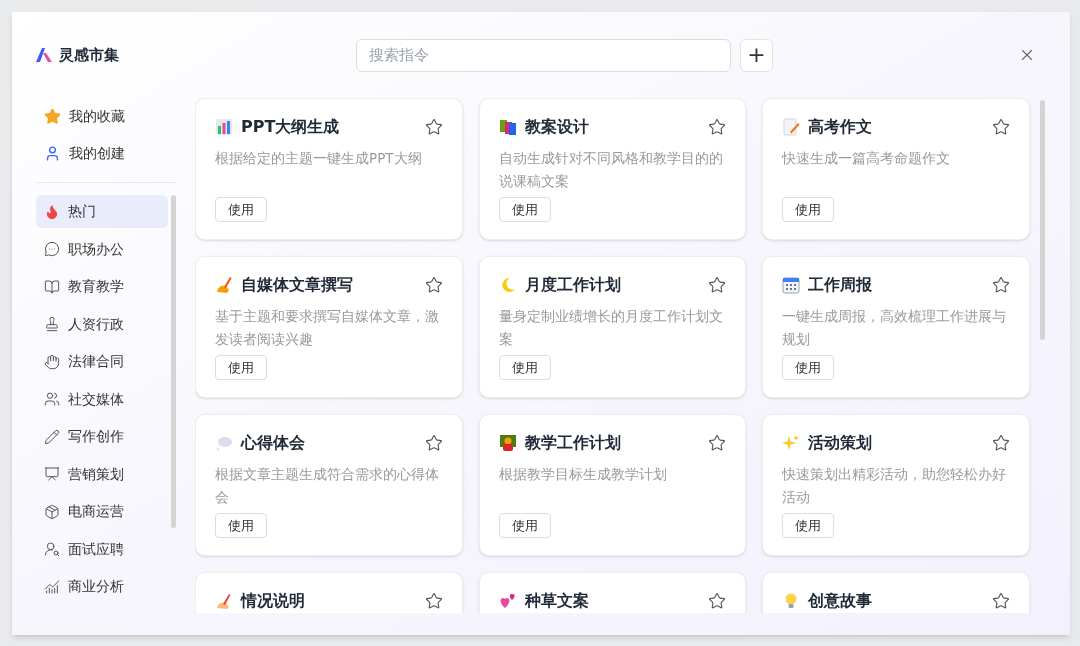  What do you see at coordinates (106, 153) in the screenshot?
I see `sidebar-item: 我的创建` at bounding box center [106, 153].